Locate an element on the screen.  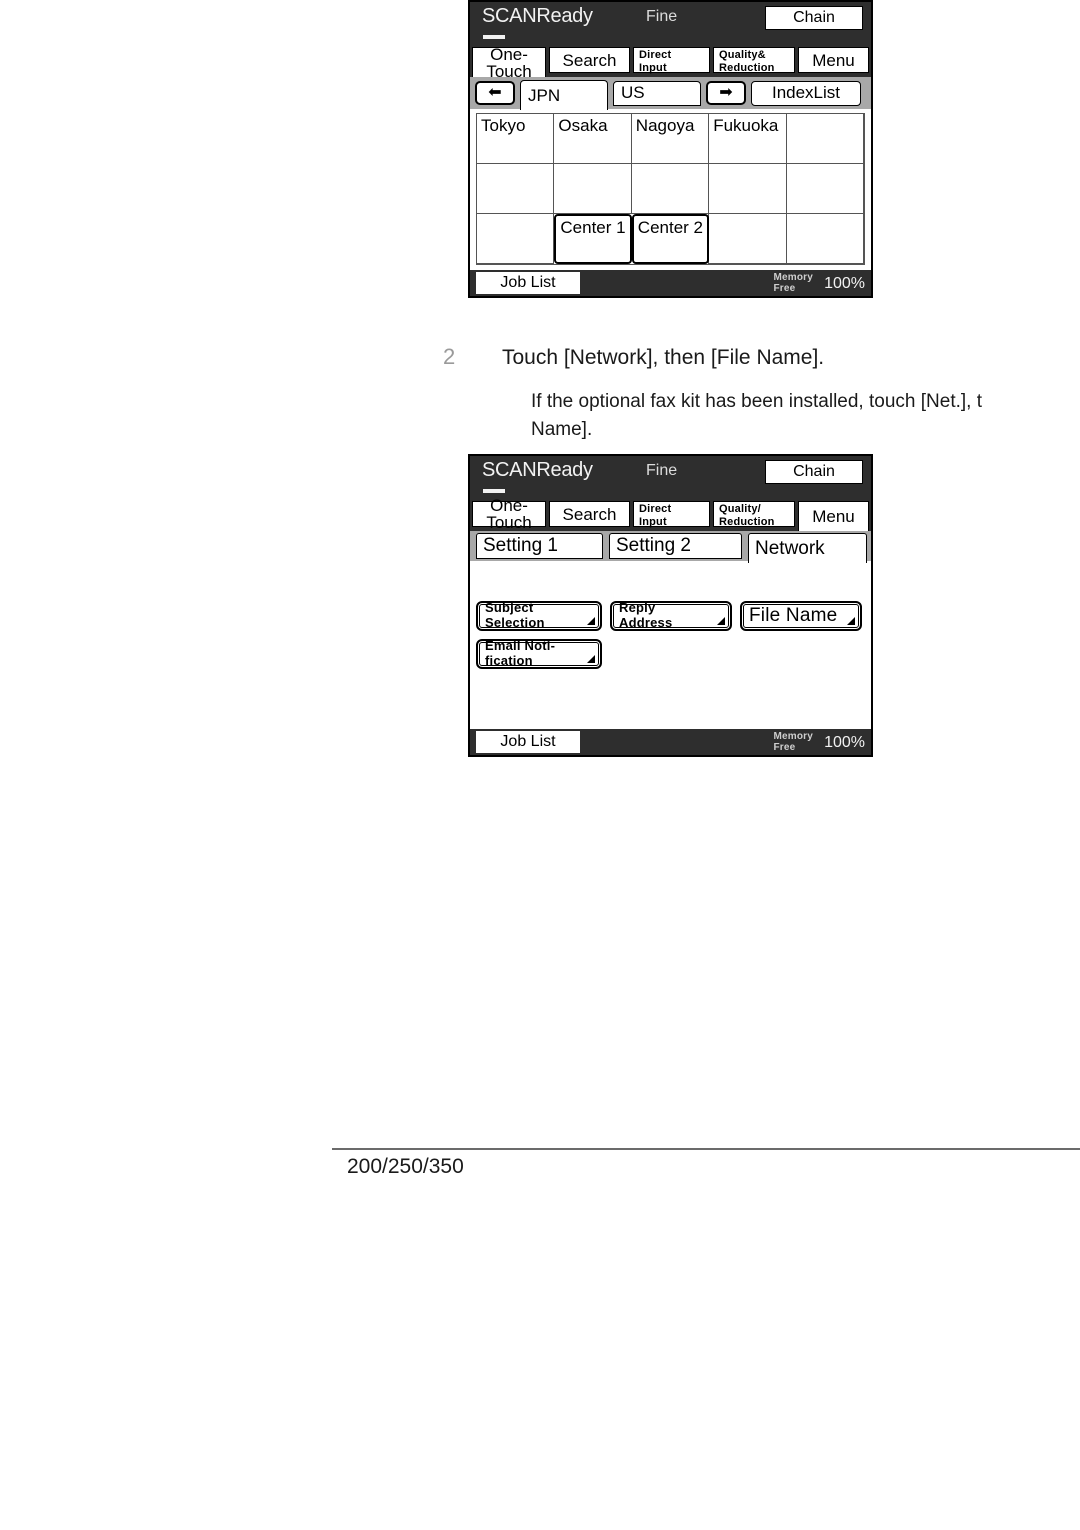
panel2-chain-button: Chain is located at coordinates (814, 472).